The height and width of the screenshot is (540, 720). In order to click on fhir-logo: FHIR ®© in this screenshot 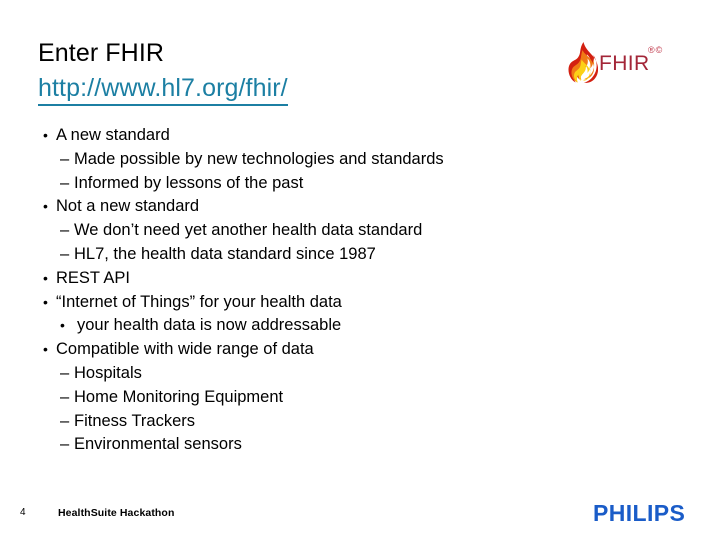, I will do `click(621, 64)`.